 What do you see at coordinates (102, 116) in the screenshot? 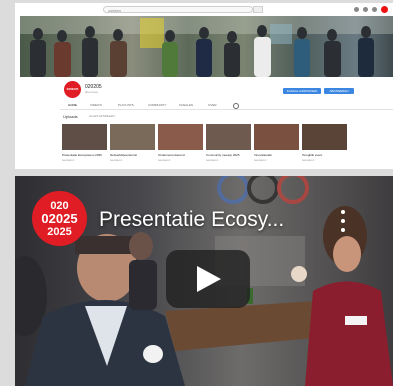
I see `play-all-link: ALLES AFSPELEN` at bounding box center [102, 116].